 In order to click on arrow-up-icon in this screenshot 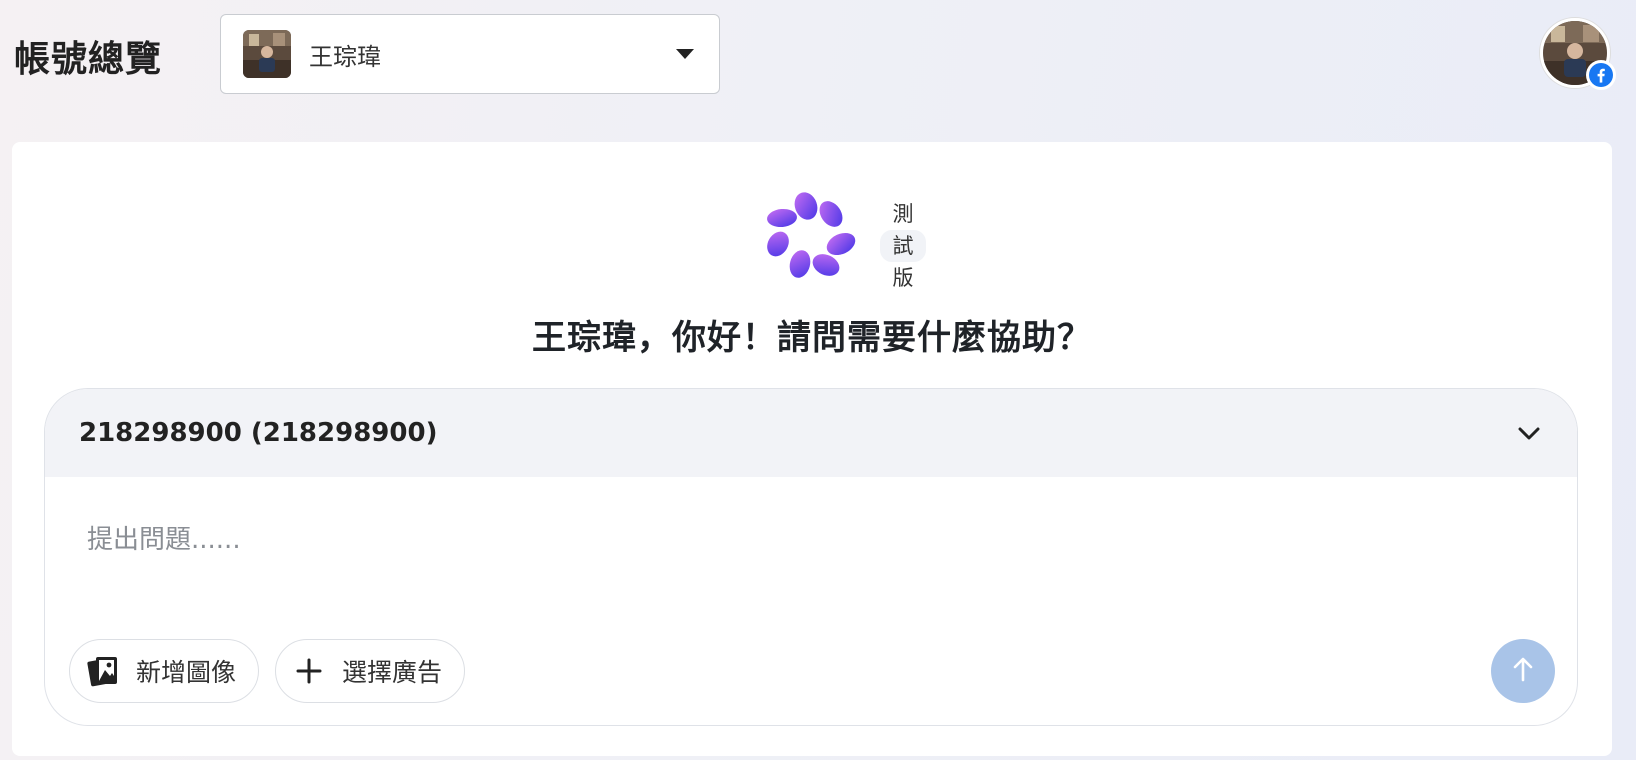, I will do `click(1523, 671)`.